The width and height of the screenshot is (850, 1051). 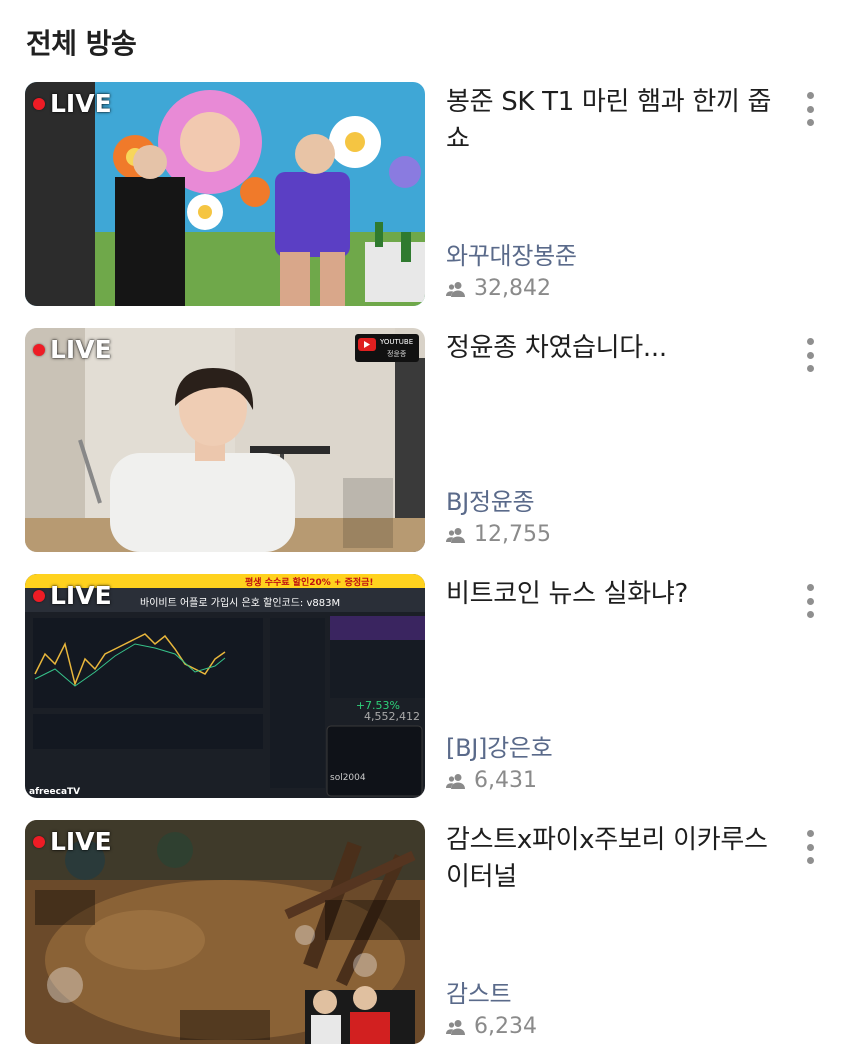 I want to click on viewer-count: 6,431, so click(x=491, y=780).